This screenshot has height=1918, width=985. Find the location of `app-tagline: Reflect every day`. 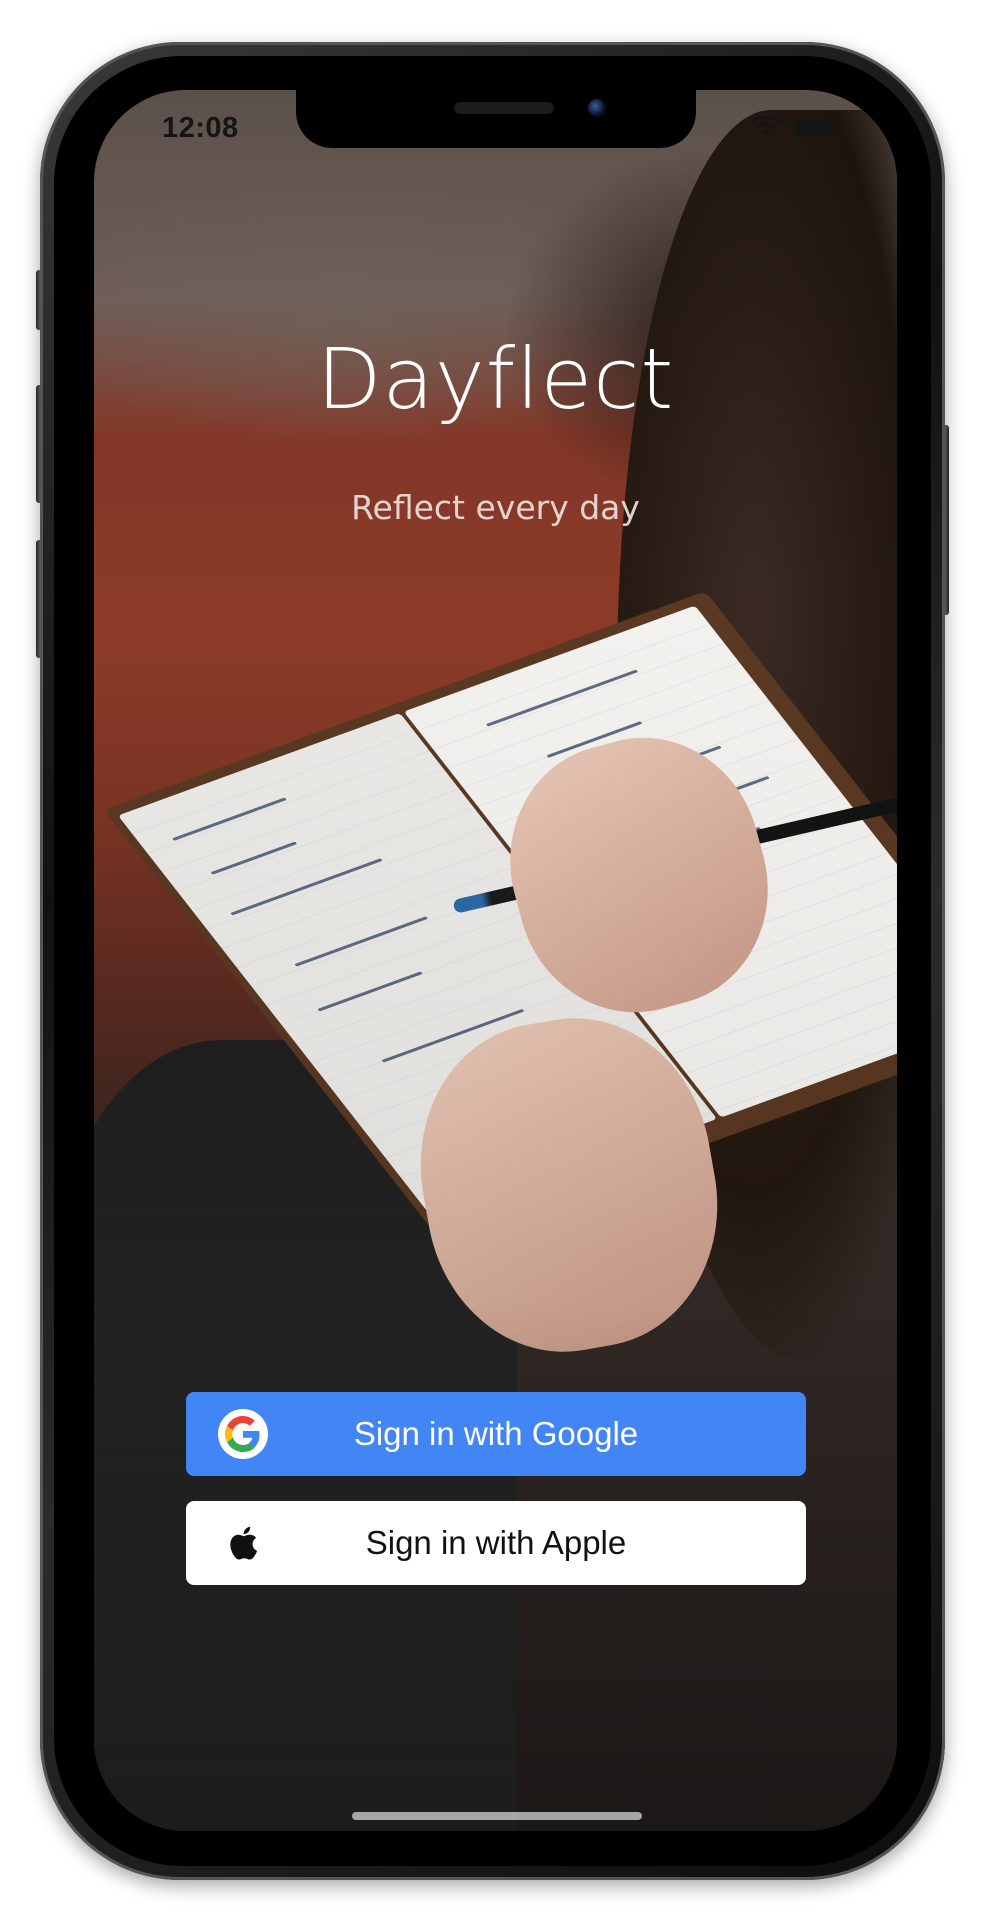

app-tagline: Reflect every day is located at coordinates (495, 507).